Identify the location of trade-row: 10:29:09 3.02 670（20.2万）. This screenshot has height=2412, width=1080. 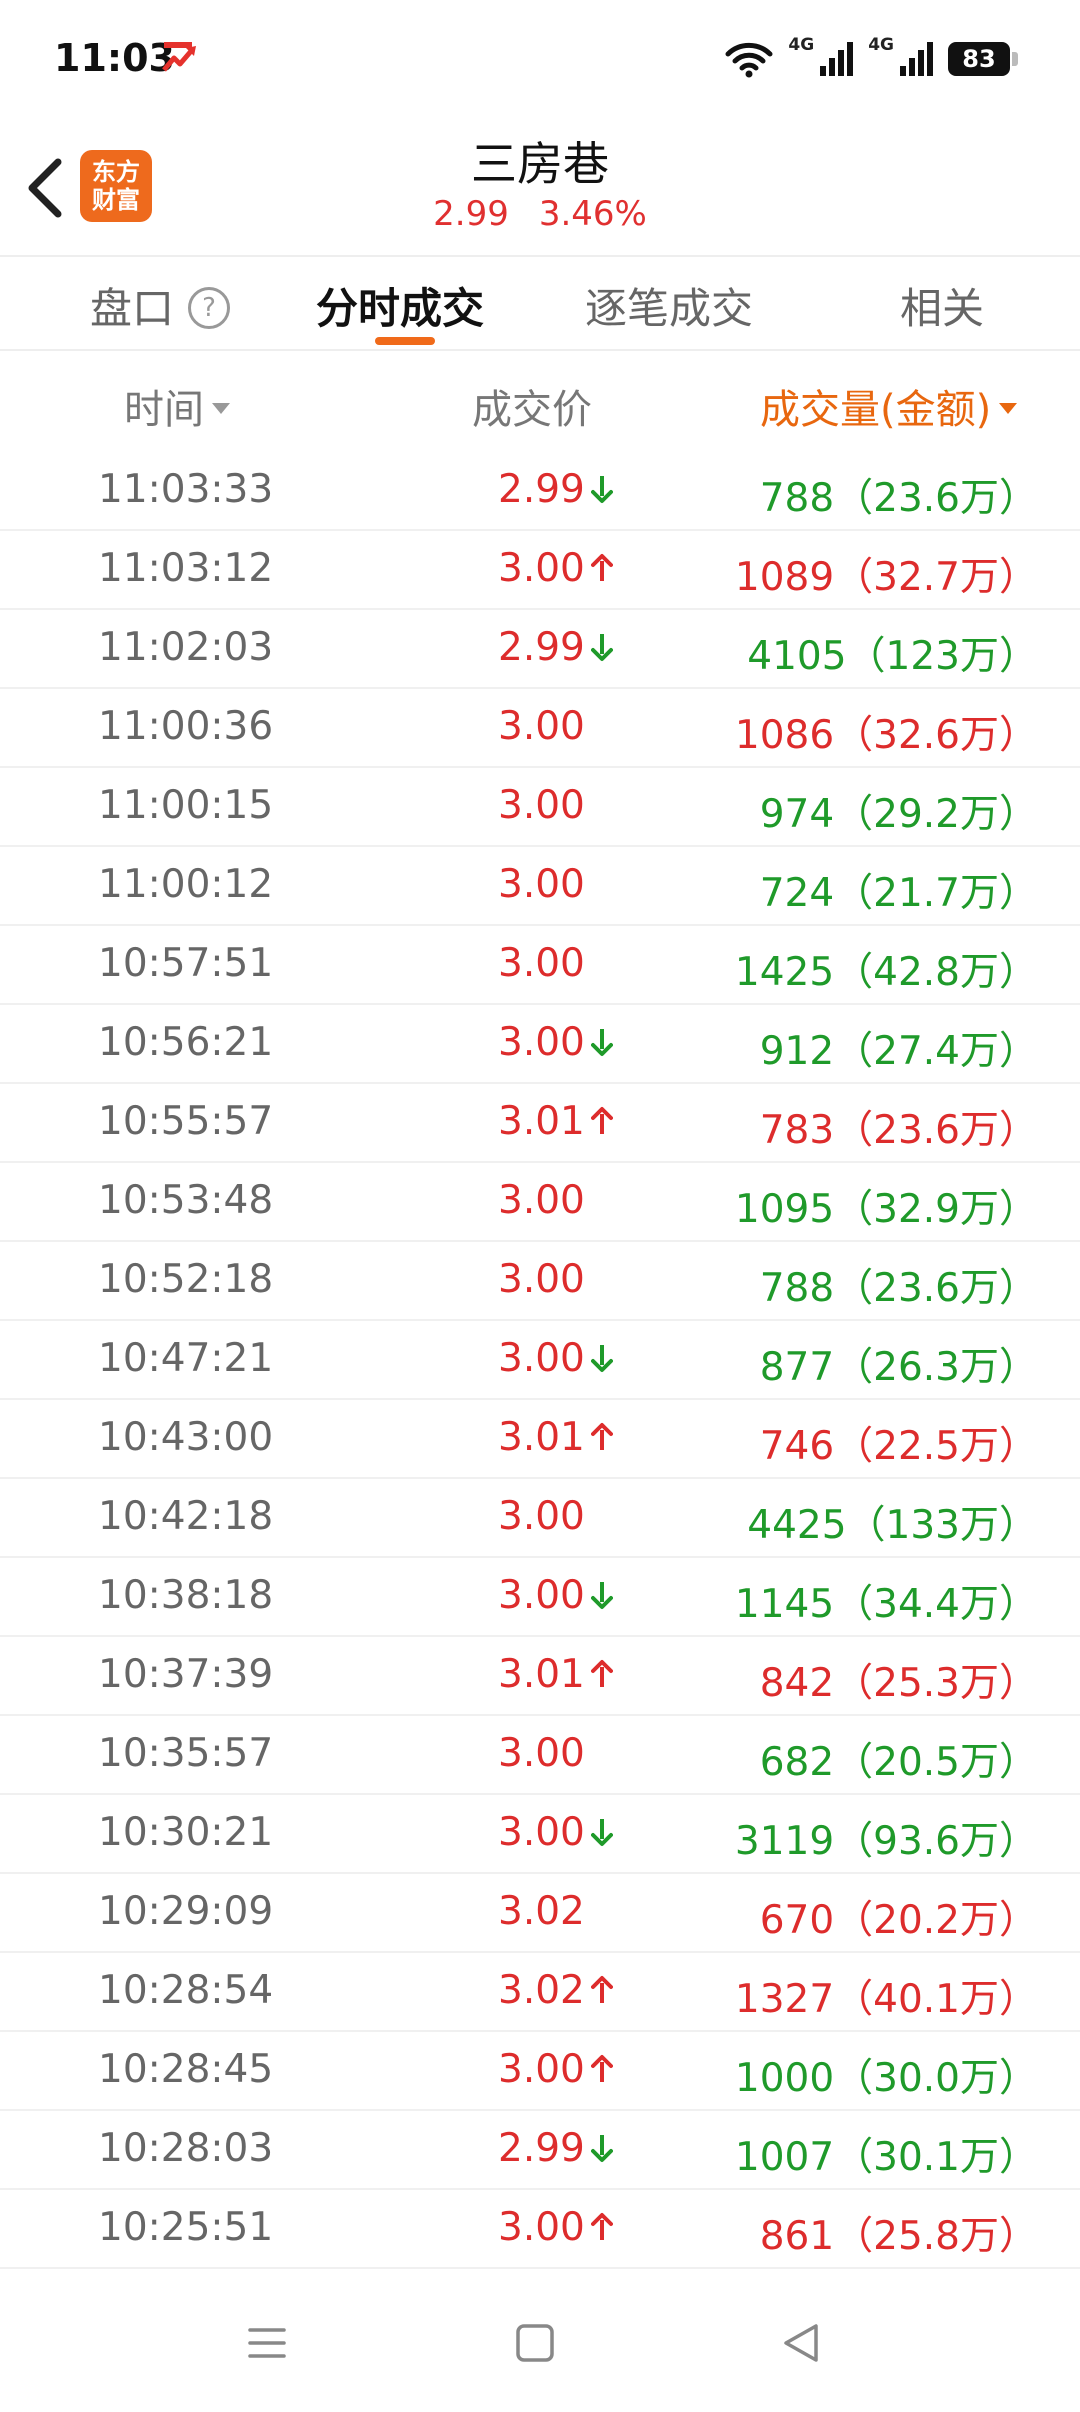
(540, 1913).